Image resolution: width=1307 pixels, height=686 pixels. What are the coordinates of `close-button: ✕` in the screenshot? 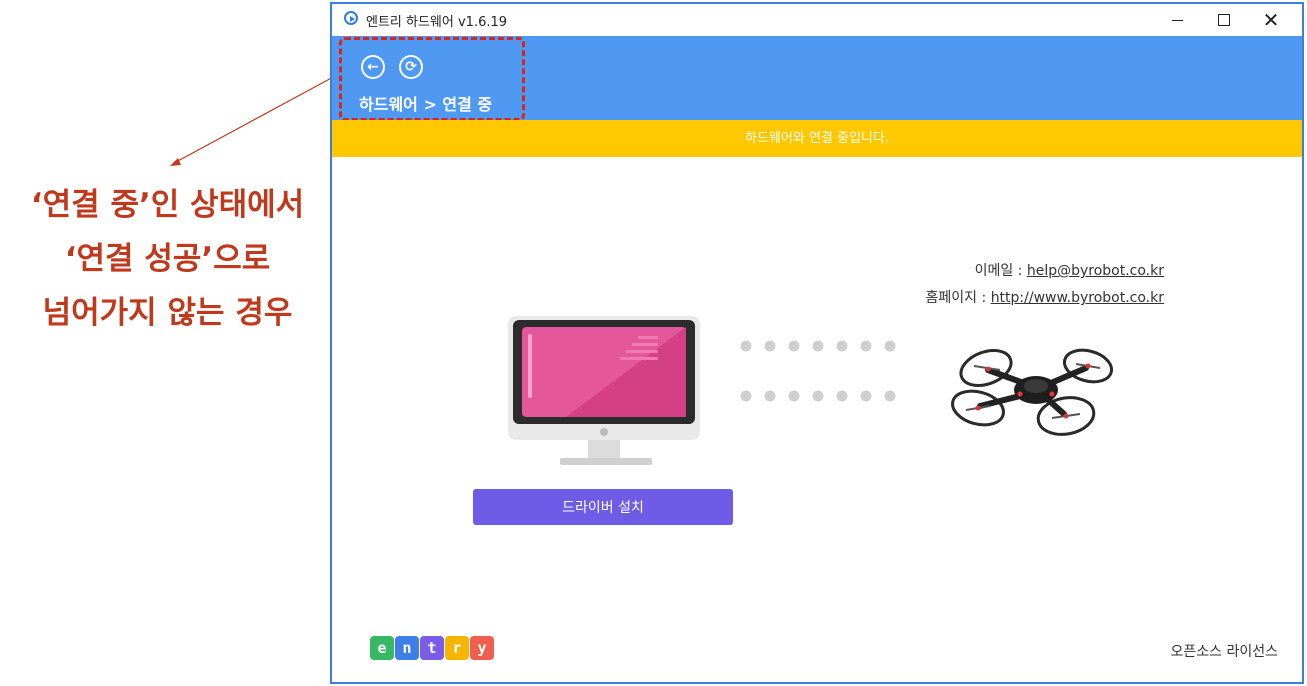 It's located at (1271, 20).